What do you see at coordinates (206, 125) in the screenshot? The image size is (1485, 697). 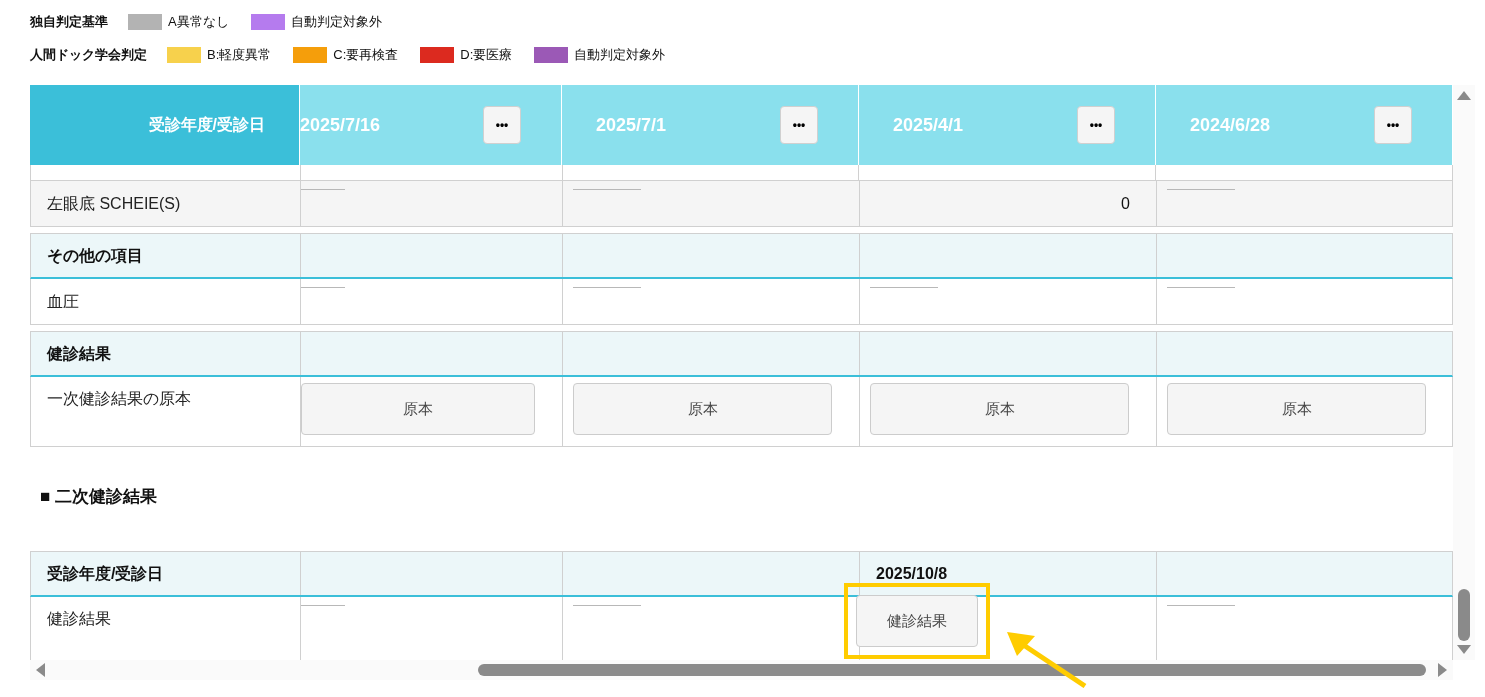 I see `header-label: 受診年度/受診日` at bounding box center [206, 125].